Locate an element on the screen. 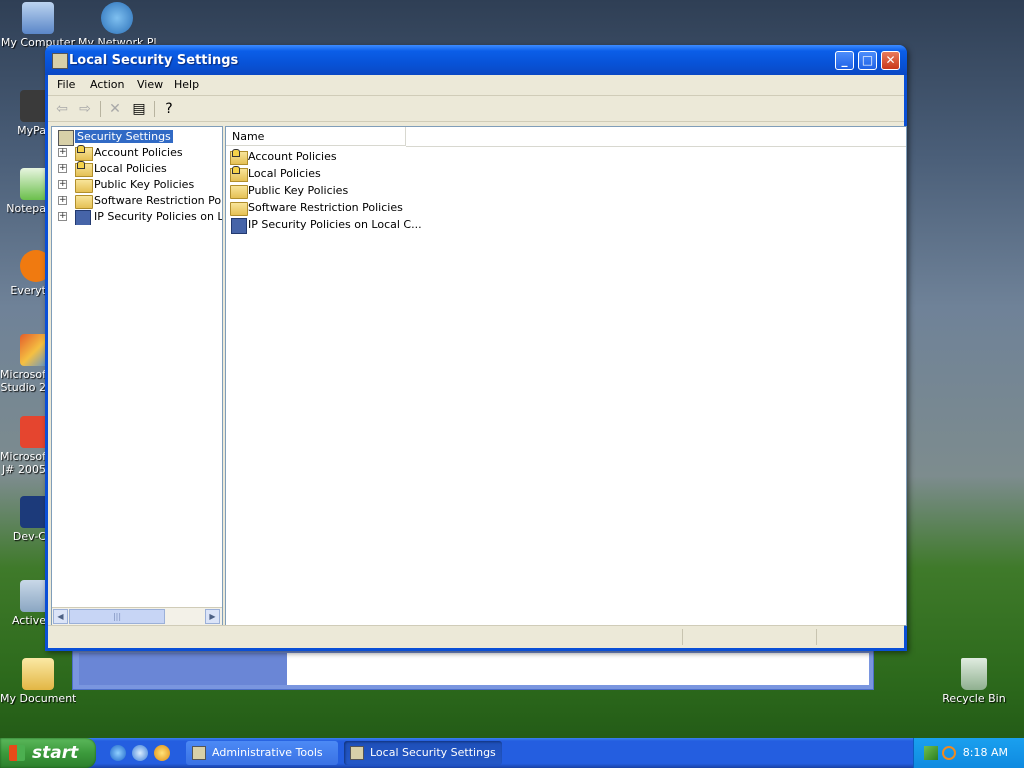 The width and height of the screenshot is (1024, 768). tree-item-account-policies: + Account Policies is located at coordinates (137, 153).